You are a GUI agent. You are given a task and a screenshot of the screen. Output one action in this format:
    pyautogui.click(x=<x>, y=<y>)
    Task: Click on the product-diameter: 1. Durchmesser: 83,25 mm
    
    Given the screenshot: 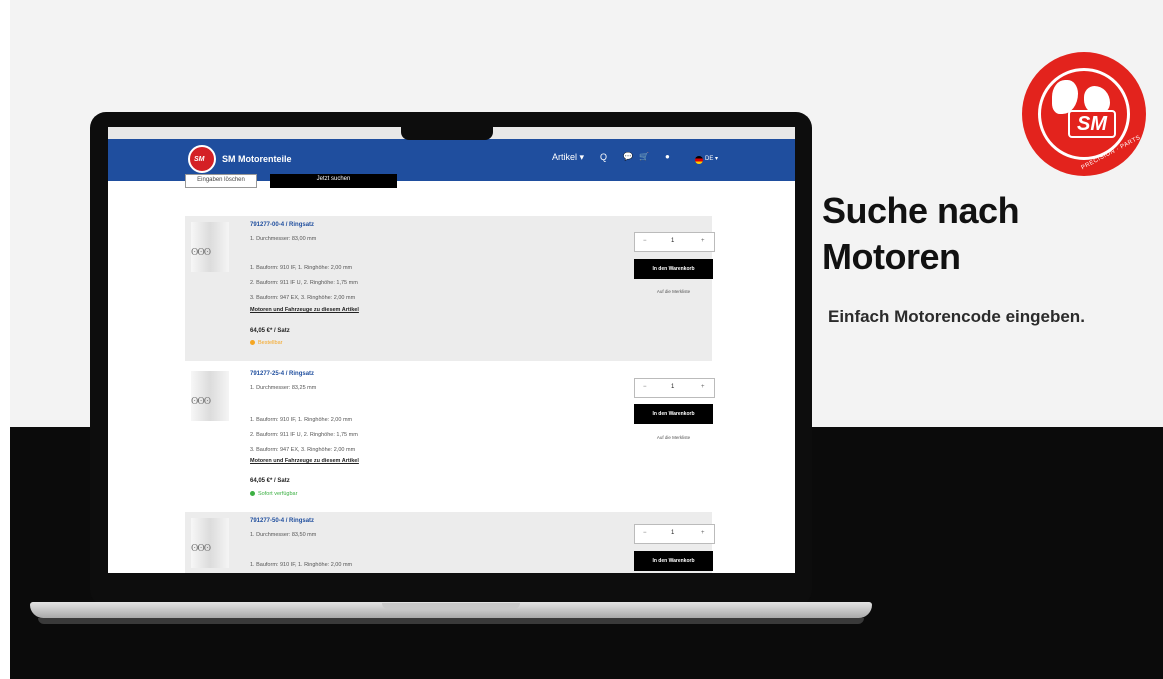 What is the action you would take?
    pyautogui.click(x=283, y=388)
    